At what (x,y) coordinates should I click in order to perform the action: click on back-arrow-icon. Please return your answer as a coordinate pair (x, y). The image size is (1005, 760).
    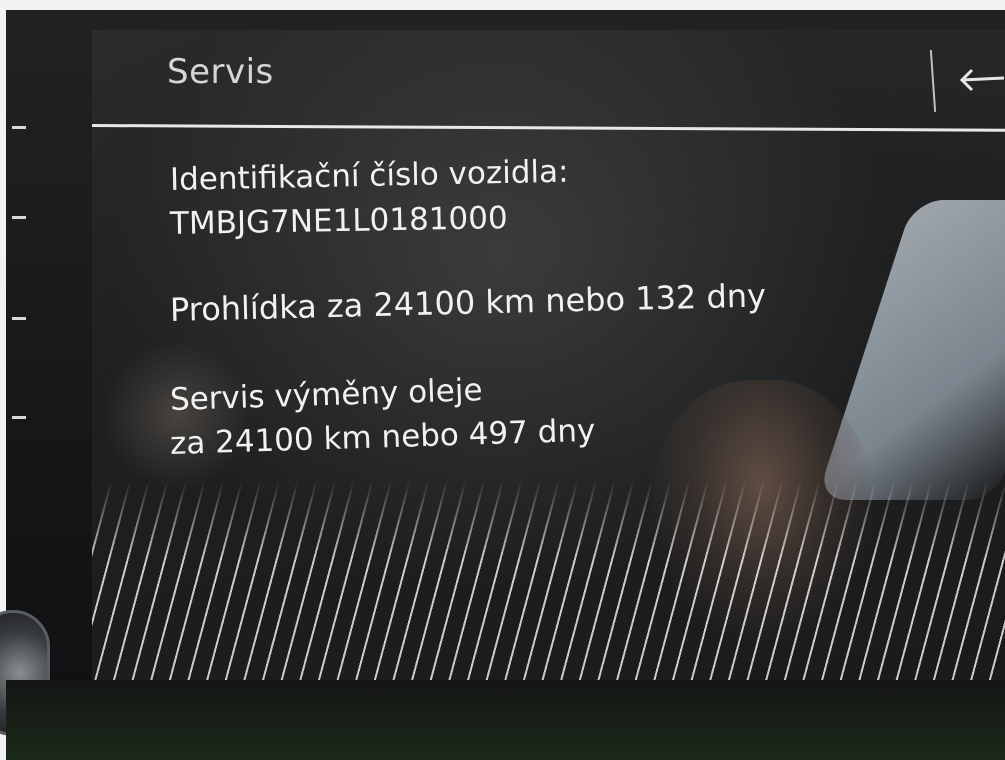
    Looking at the image, I should click on (982, 80).